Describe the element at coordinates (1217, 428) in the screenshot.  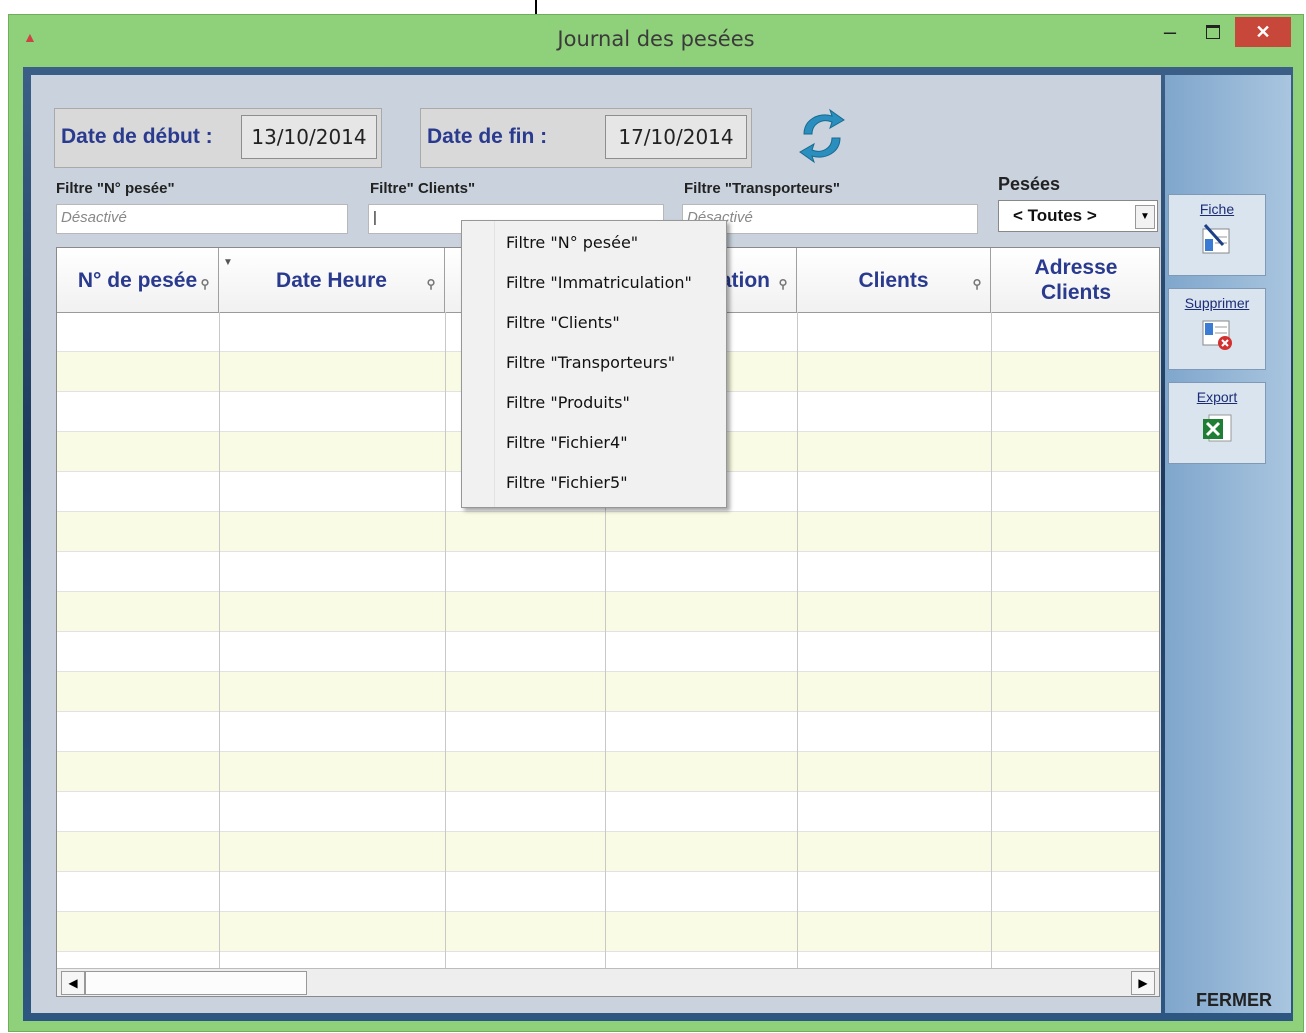
I see `excel-icon` at that location.